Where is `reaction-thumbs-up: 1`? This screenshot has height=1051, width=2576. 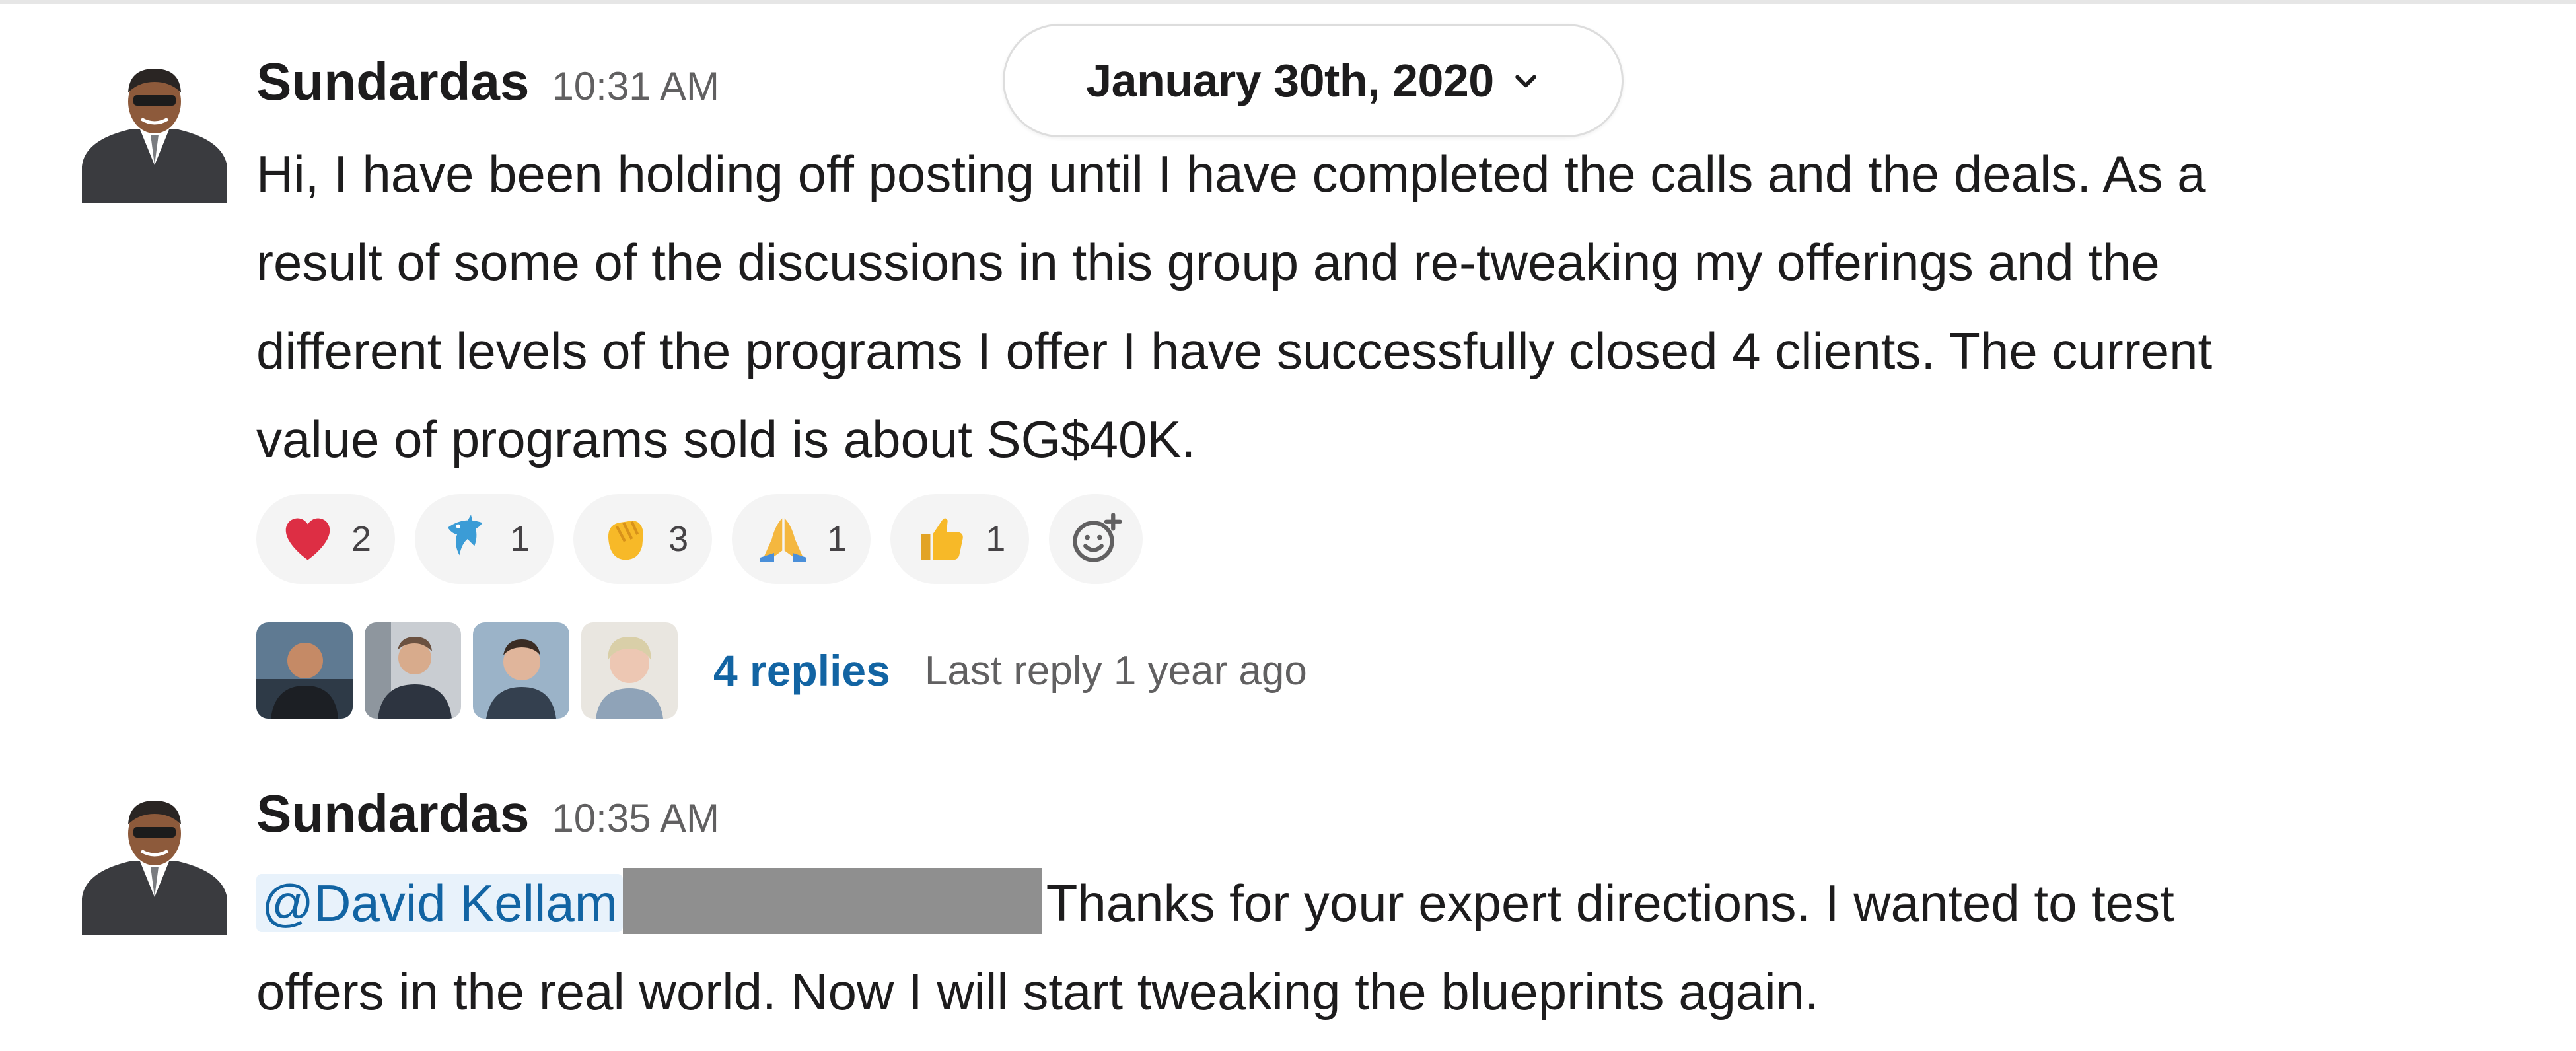 reaction-thumbs-up: 1 is located at coordinates (960, 539).